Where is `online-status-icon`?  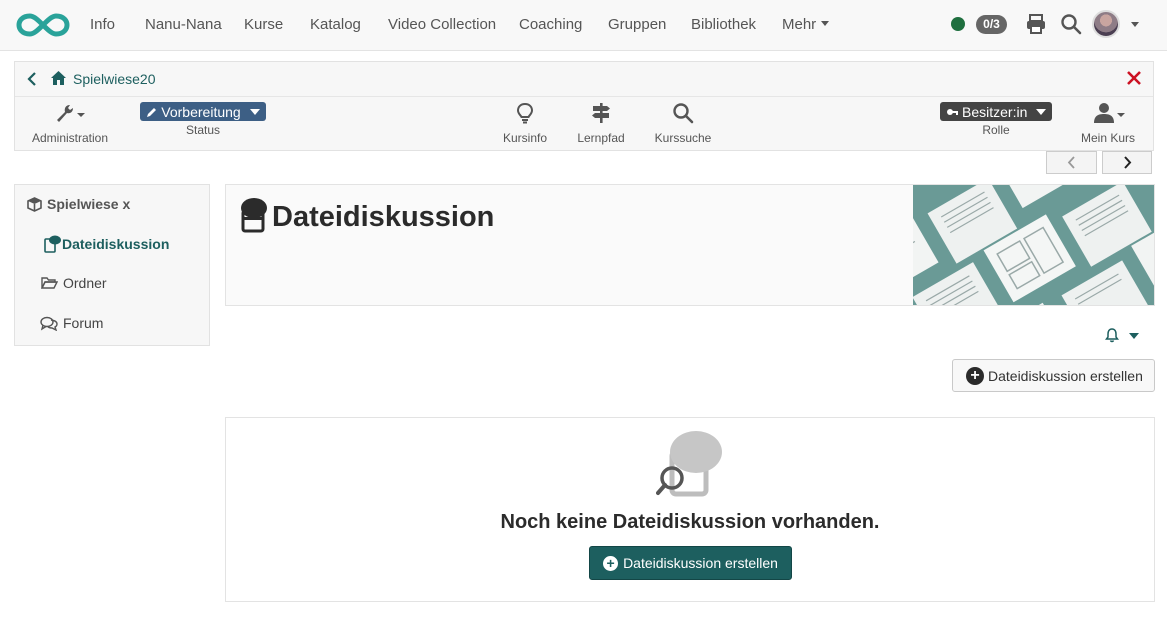
online-status-icon is located at coordinates (958, 24).